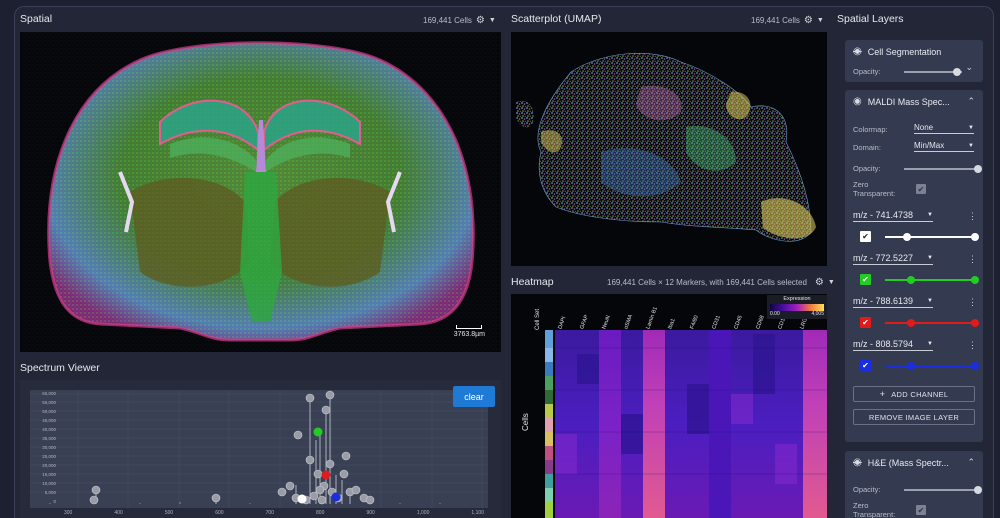  Describe the element at coordinates (49, 483) in the screenshot. I see `y-tick: 10,000` at that location.